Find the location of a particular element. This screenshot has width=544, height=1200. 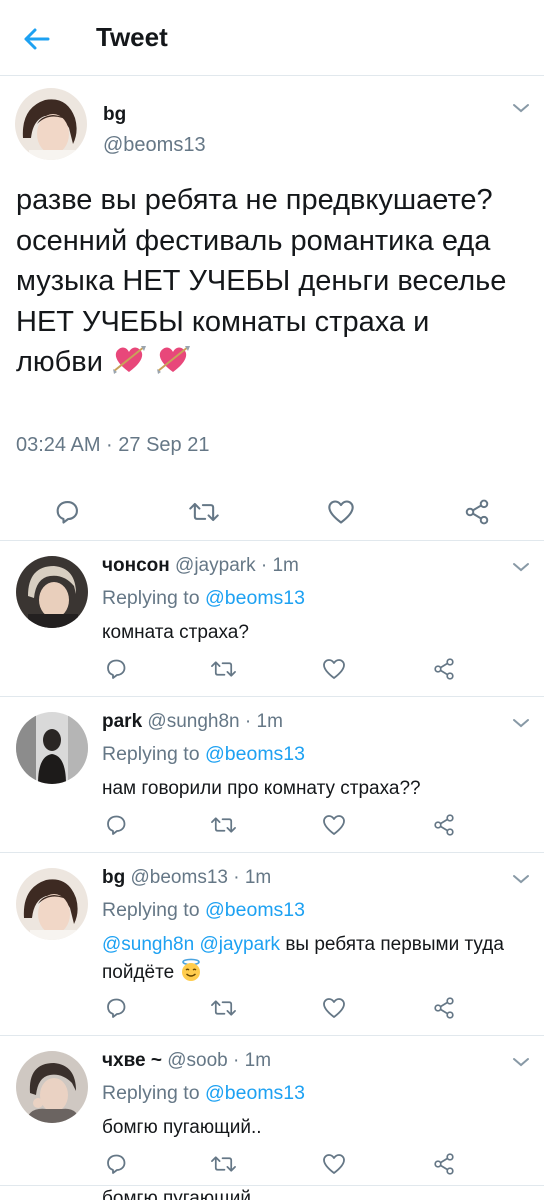

author-name: чхве ~ is located at coordinates (132, 1060).